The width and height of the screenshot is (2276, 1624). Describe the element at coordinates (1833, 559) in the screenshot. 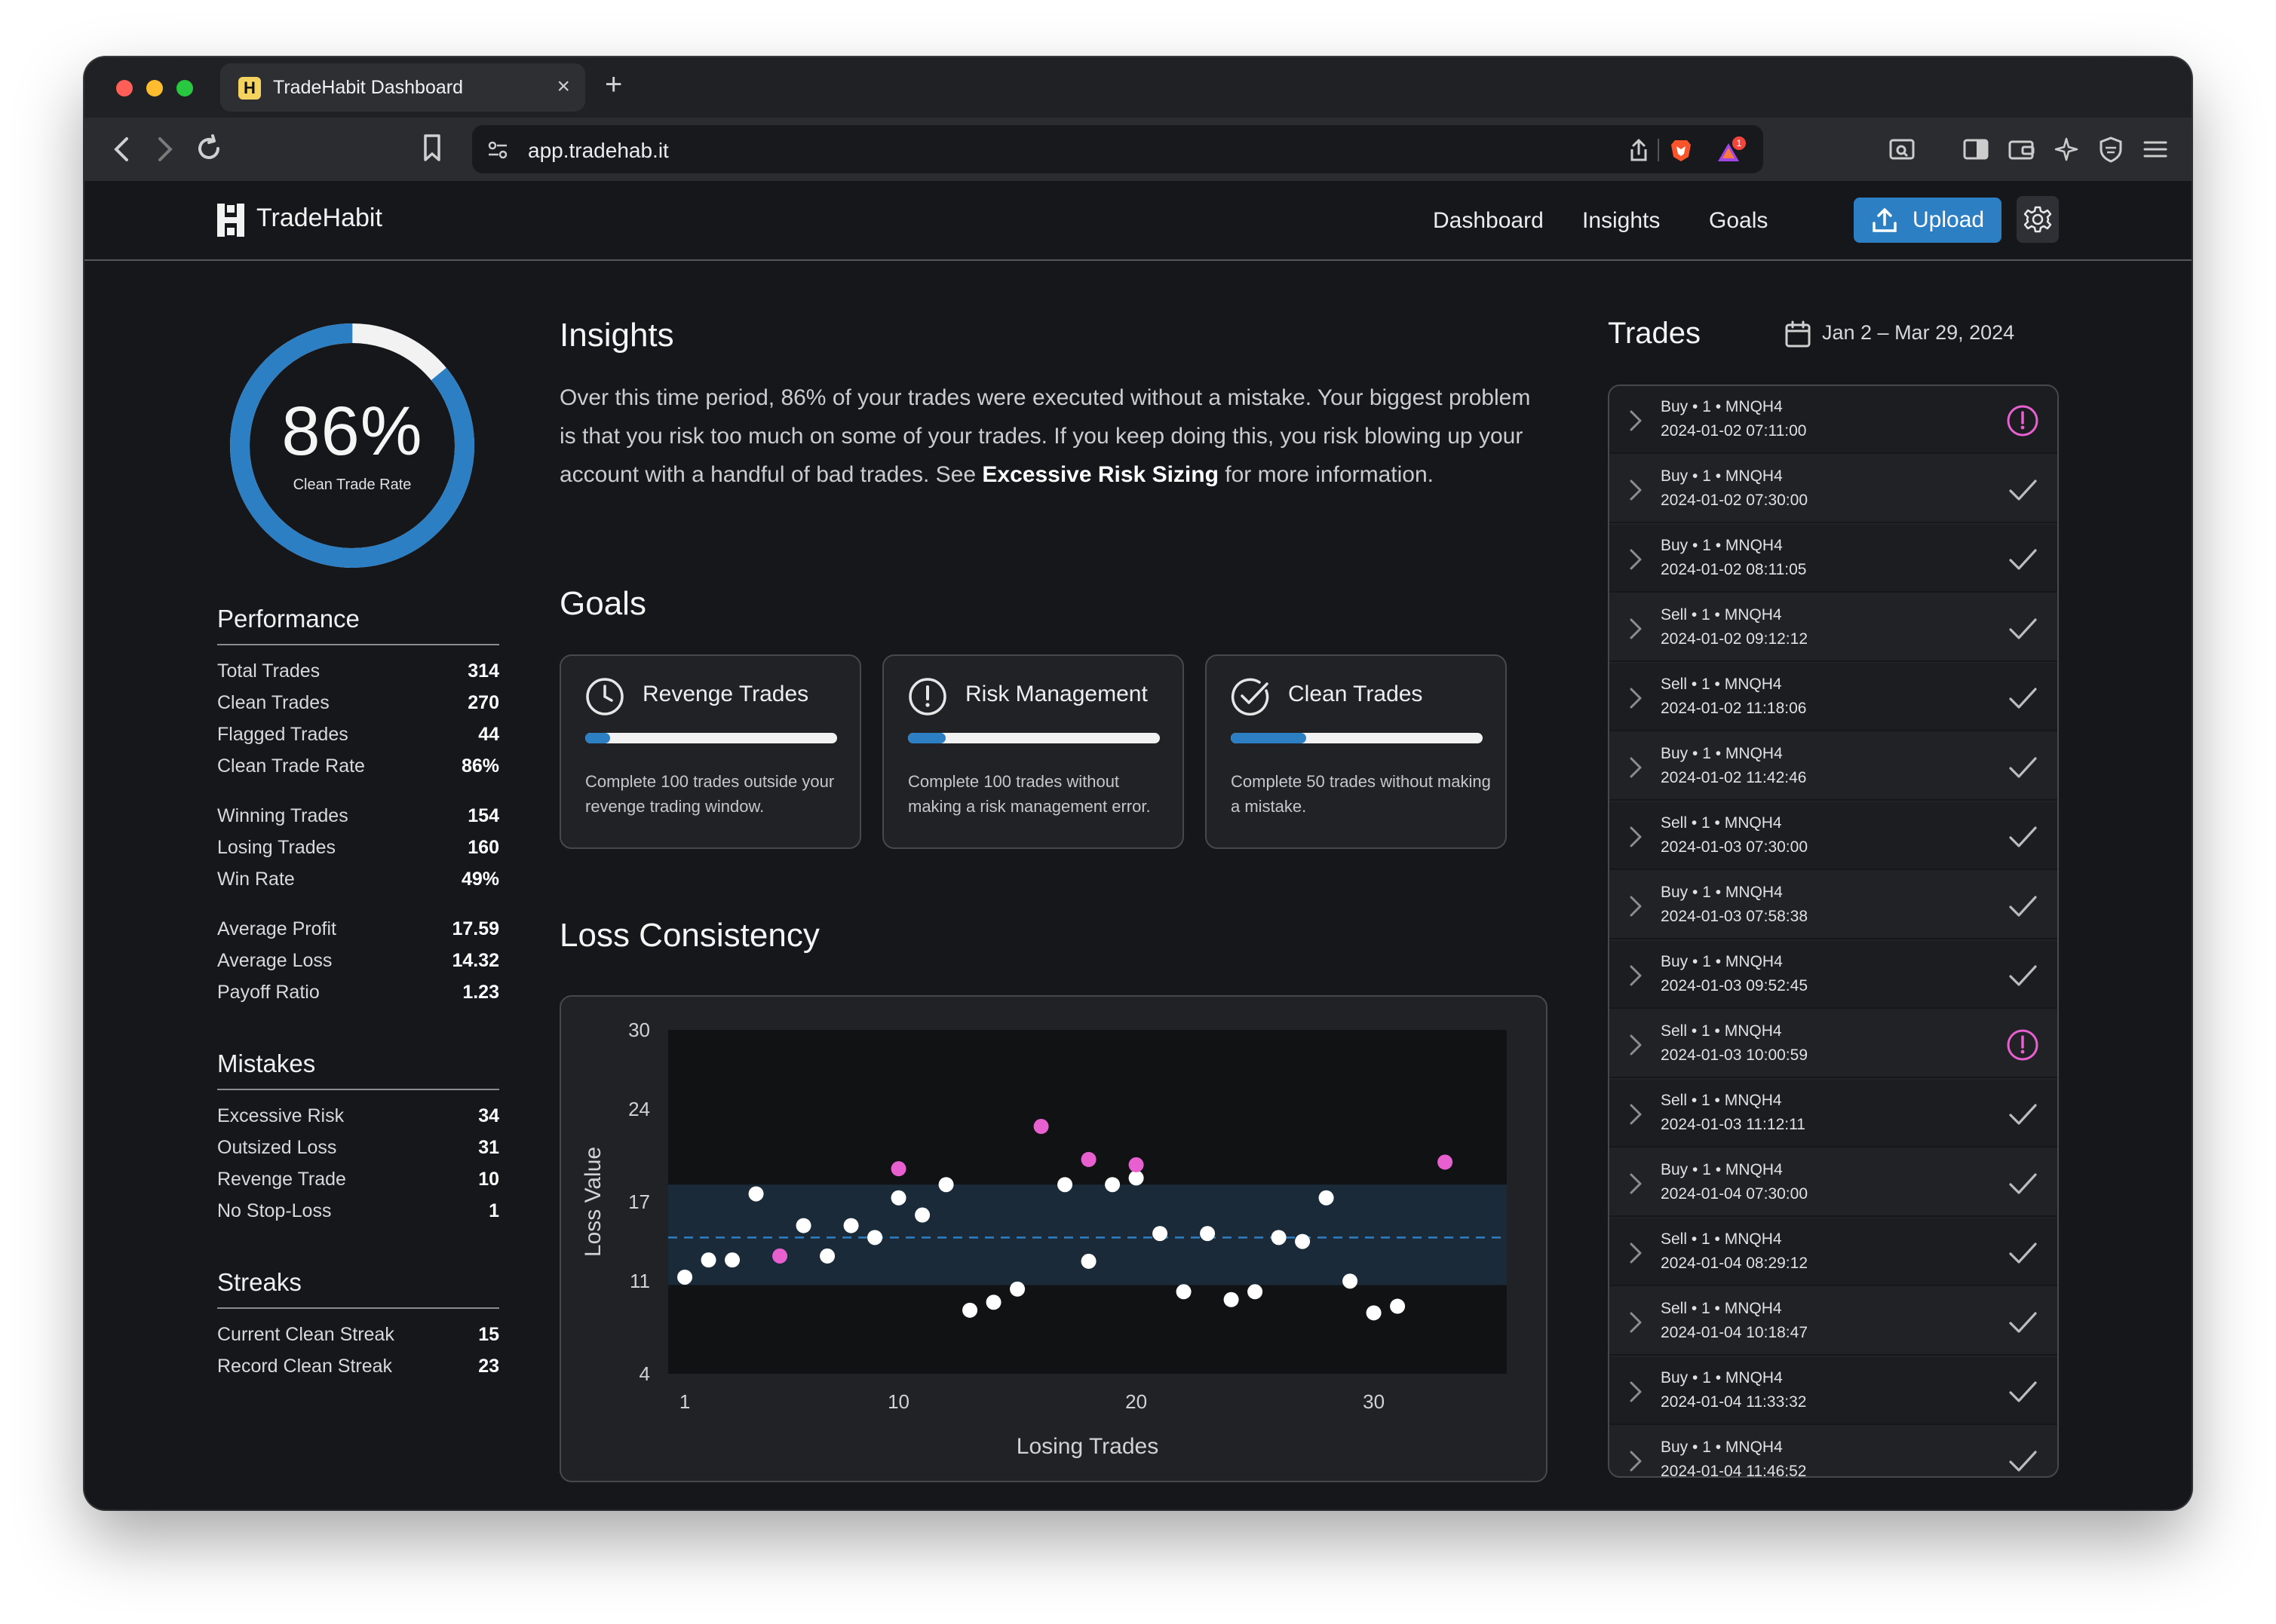

I see `trade-row: Buy • 1 • MNQH4 2024-01-02 08:11:05` at that location.